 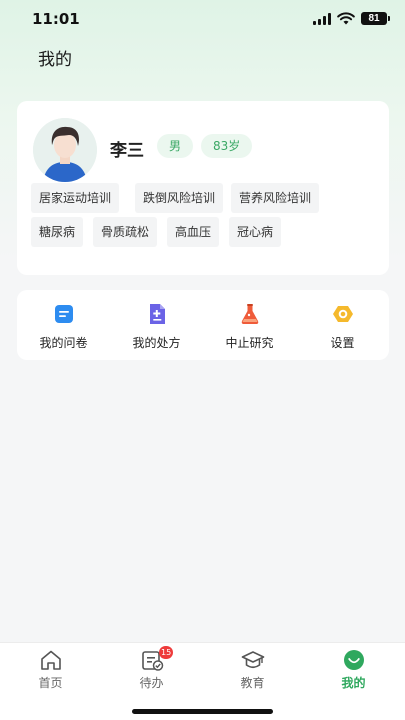 I want to click on profile-smile-icon, so click(x=354, y=660).